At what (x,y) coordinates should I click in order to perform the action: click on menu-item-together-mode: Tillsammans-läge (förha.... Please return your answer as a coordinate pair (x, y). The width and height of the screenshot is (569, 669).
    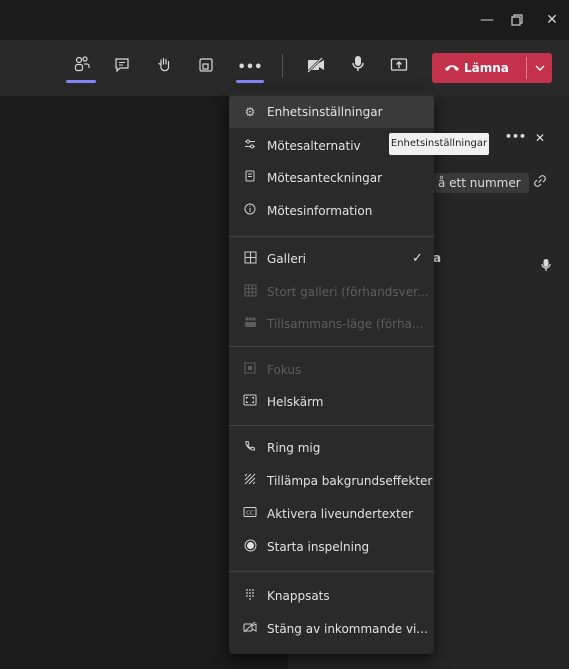
    Looking at the image, I should click on (331, 324).